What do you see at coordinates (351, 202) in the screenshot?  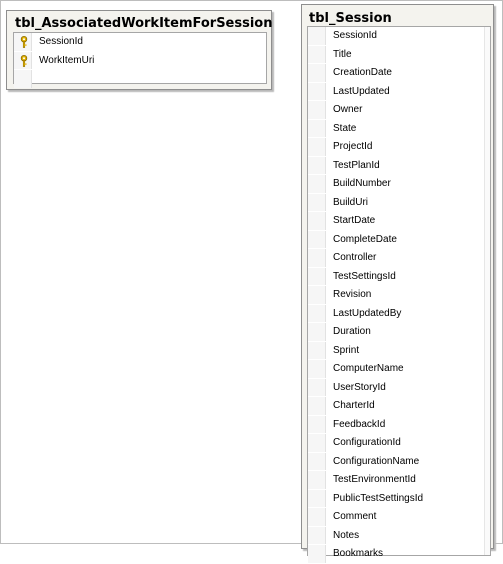 I see `column-name: BuildUri` at bounding box center [351, 202].